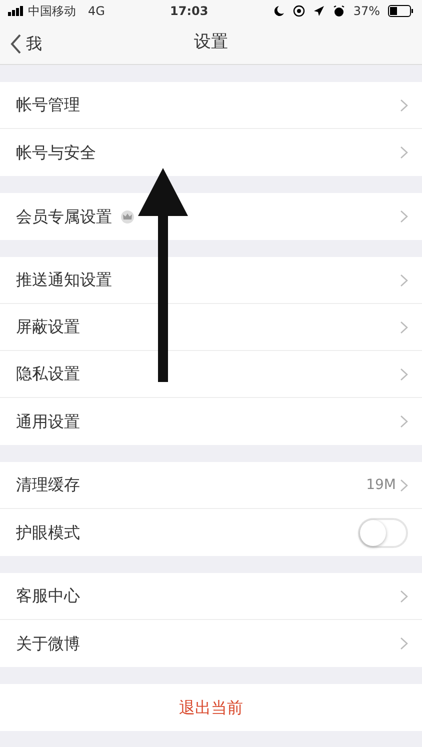 This screenshot has width=422, height=747. I want to click on row-label: 屏蔽设置, so click(48, 327).